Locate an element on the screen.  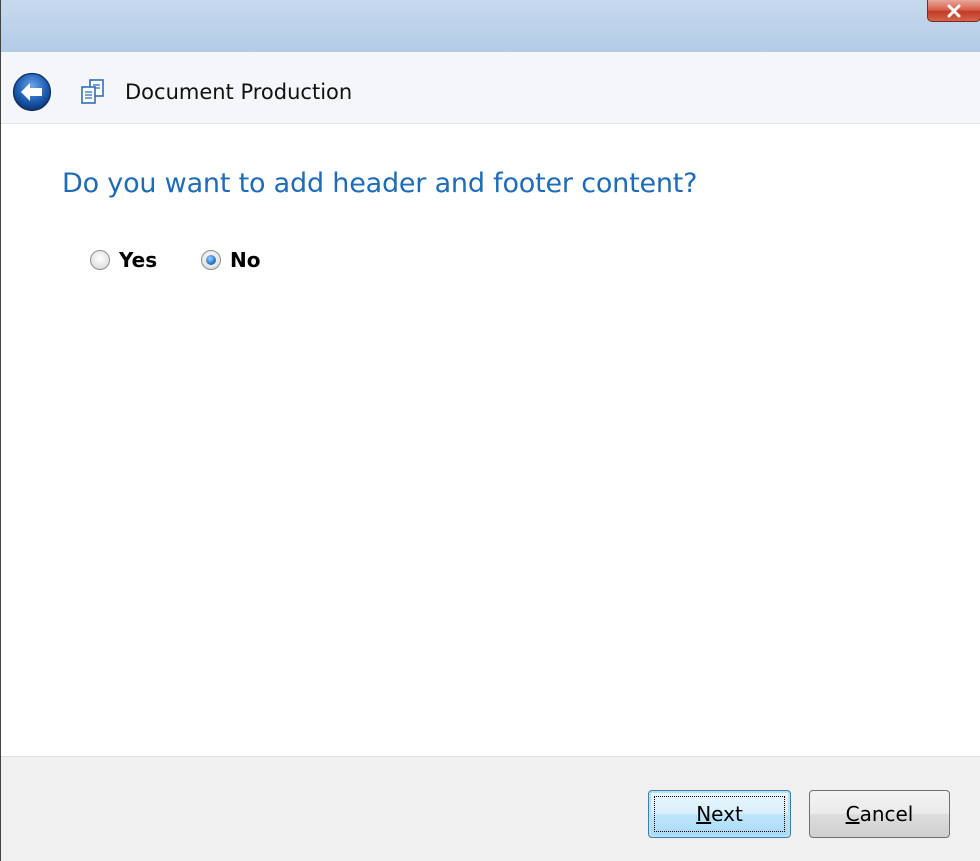
radio-no-indicator is located at coordinates (211, 260).